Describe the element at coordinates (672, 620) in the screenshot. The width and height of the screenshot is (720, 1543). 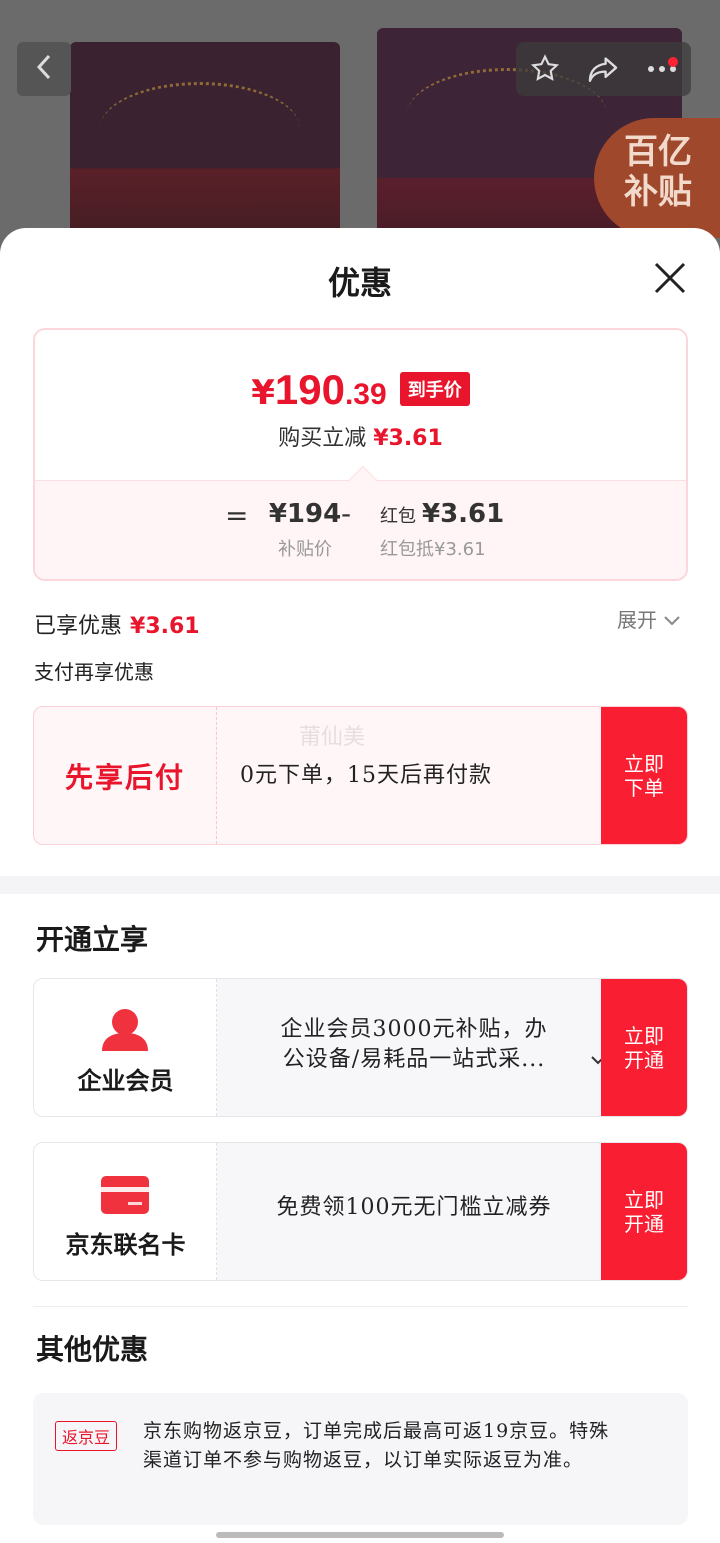
I see `chevron-down-icon` at that location.